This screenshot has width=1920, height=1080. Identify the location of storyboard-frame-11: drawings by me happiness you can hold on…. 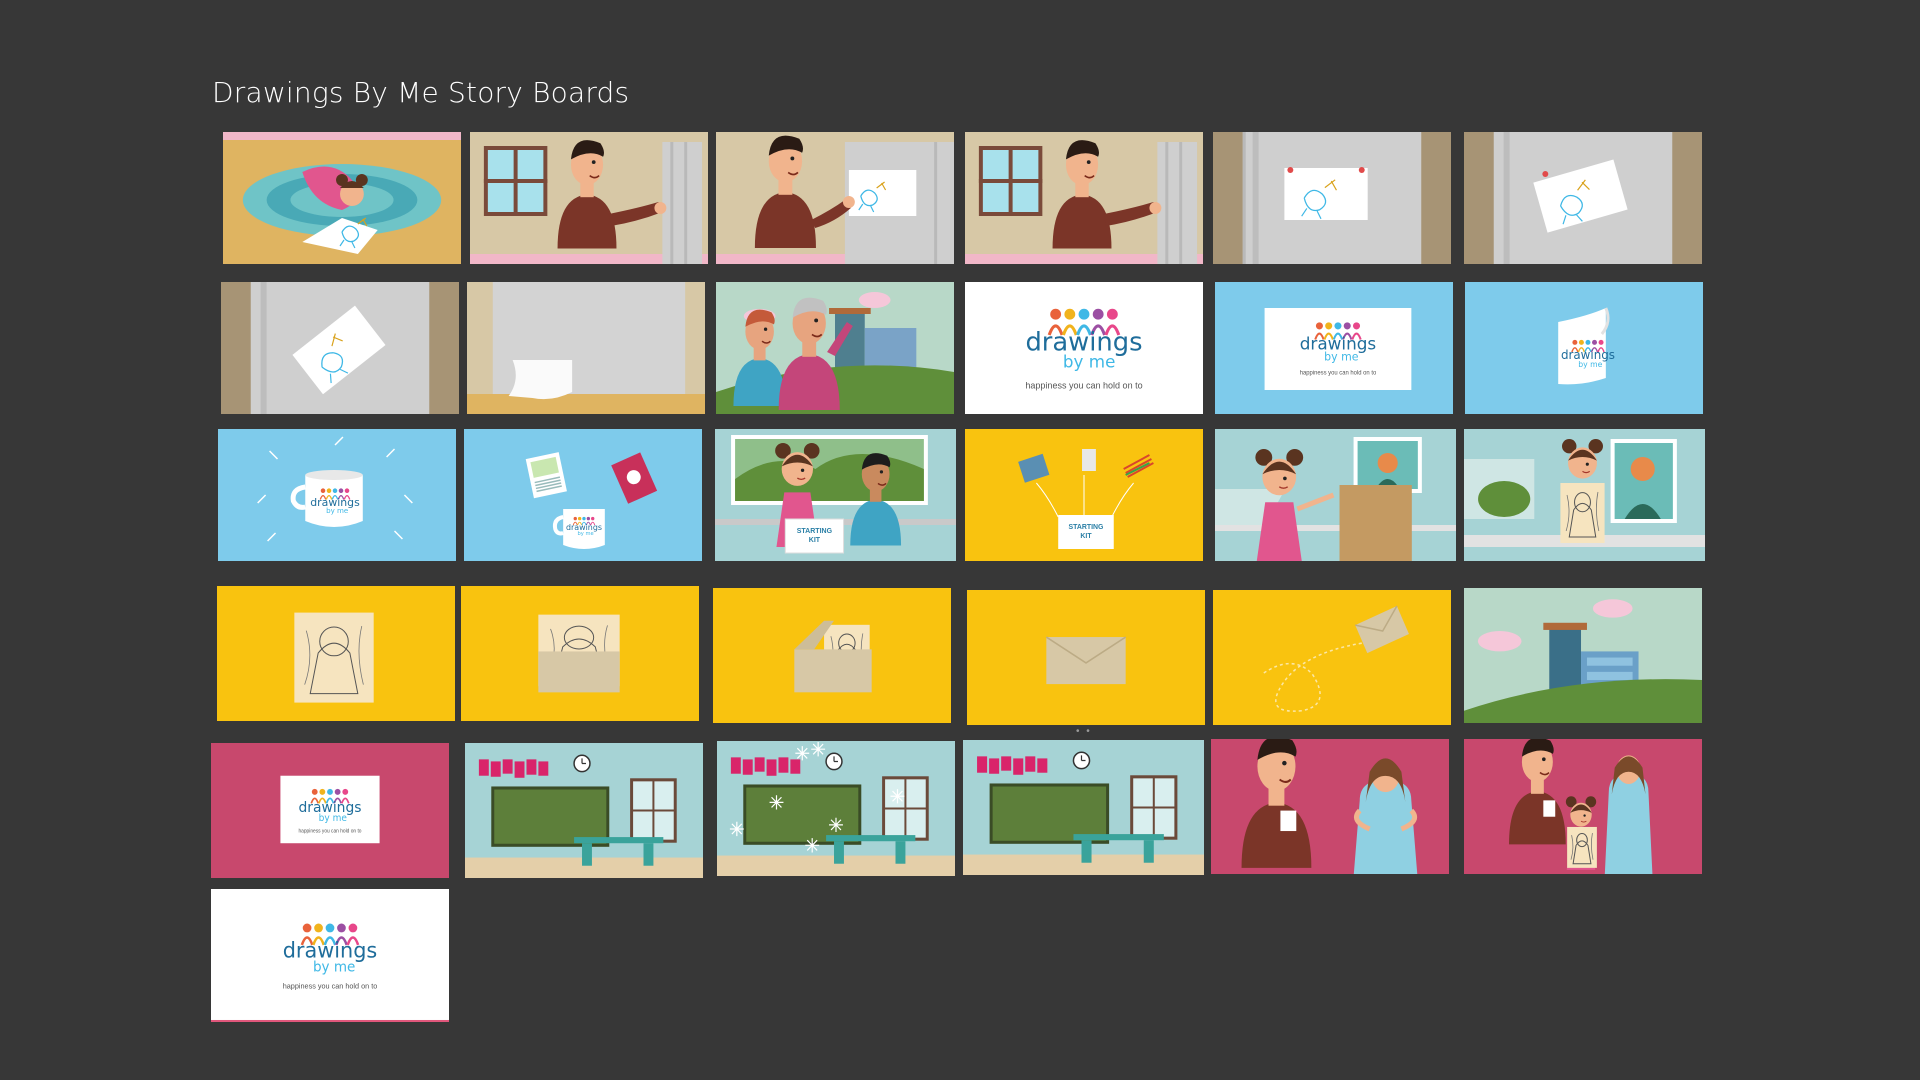
(1334, 348).